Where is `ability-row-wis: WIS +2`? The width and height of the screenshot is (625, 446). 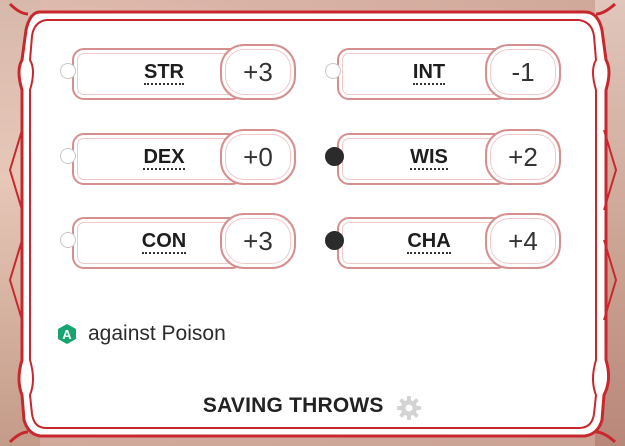
ability-row-wis: WIS +2 is located at coordinates (445, 157).